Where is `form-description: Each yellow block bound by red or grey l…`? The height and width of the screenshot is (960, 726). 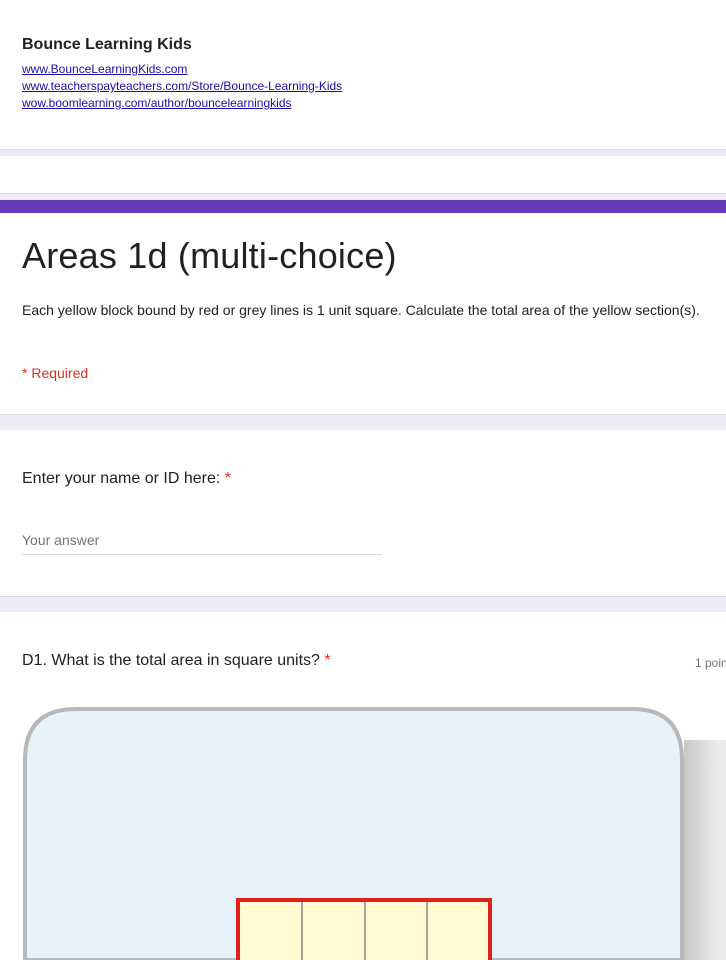 form-description: Each yellow block bound by red or grey l… is located at coordinates (361, 310).